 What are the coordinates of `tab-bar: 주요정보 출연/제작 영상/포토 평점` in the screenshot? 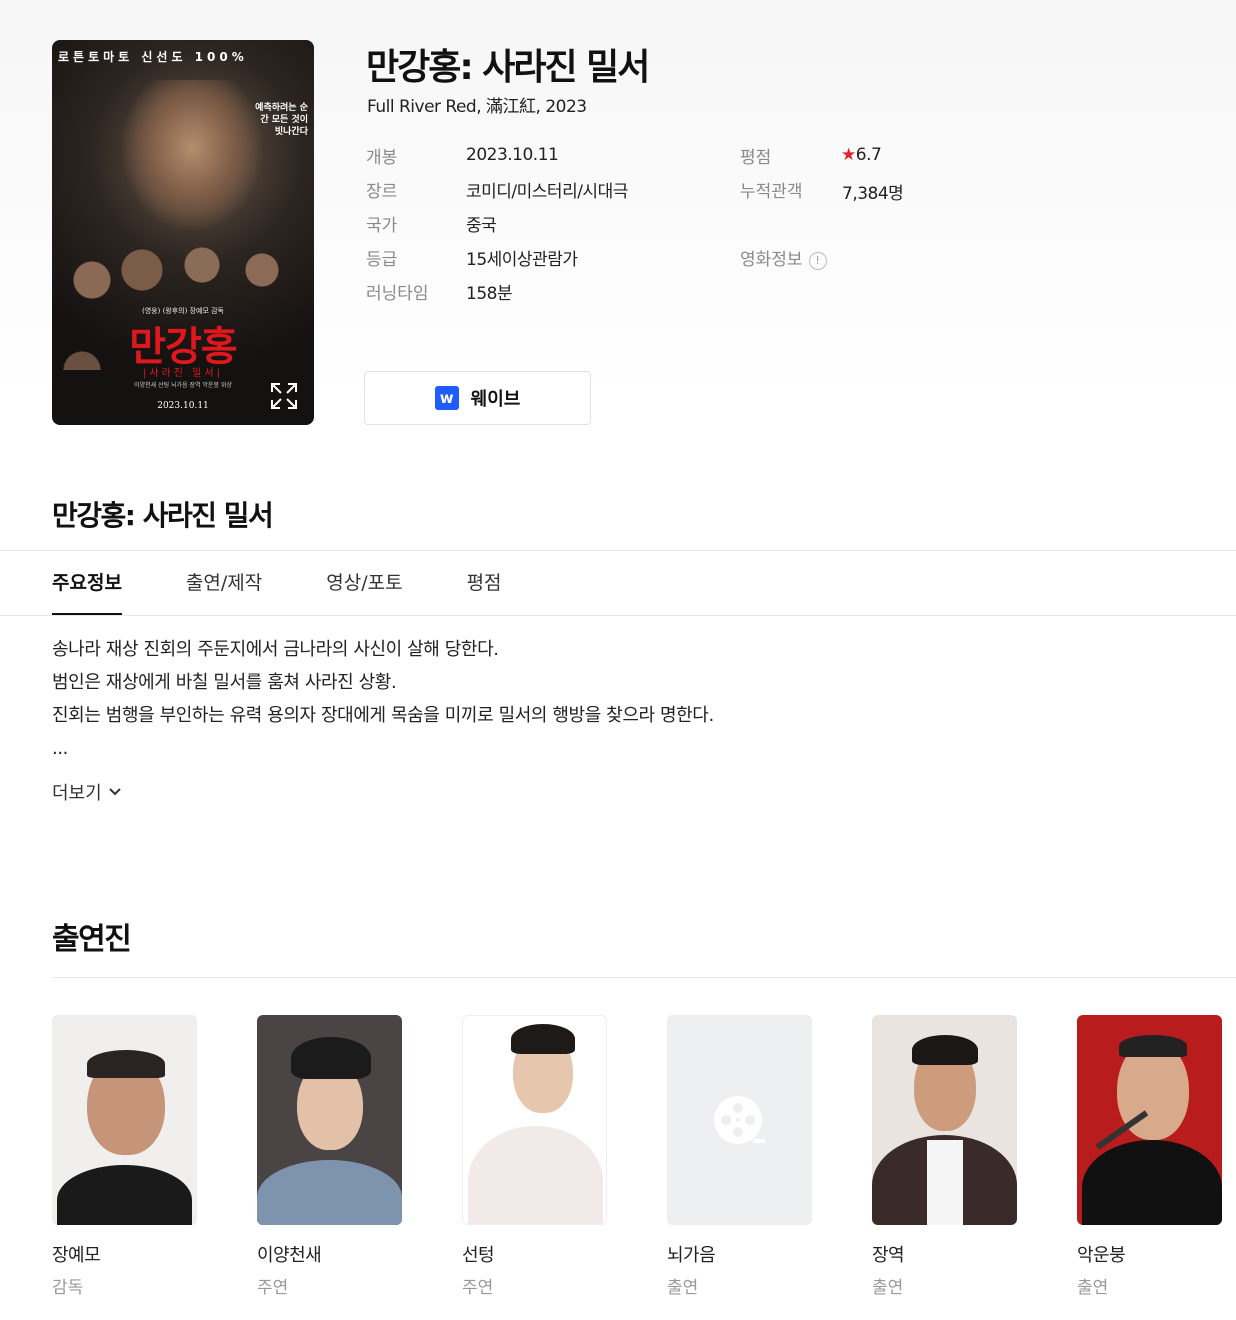 It's located at (309, 583).